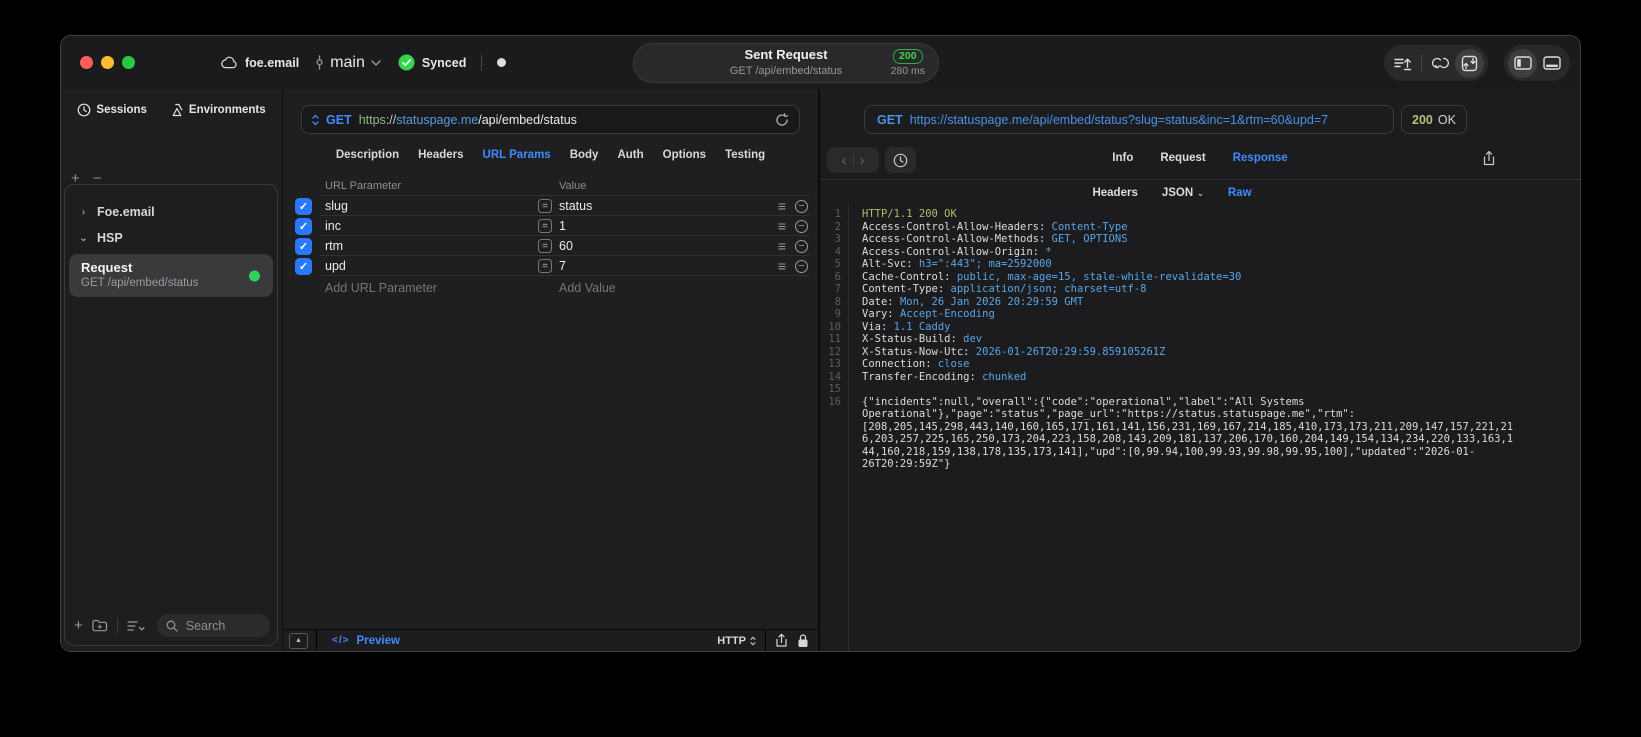 This screenshot has width=1641, height=737. I want to click on import-export-button, so click(1469, 63).